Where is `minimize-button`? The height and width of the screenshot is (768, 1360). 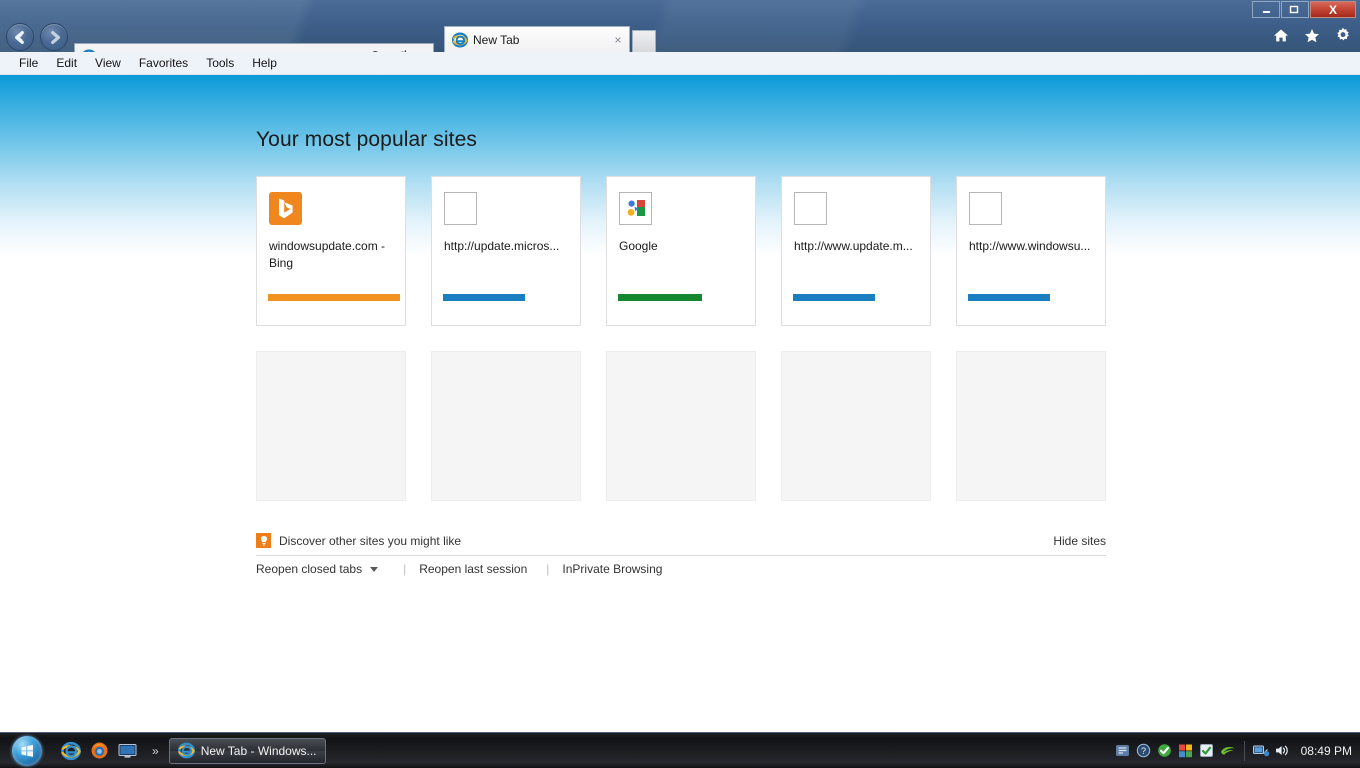
minimize-button is located at coordinates (1266, 9).